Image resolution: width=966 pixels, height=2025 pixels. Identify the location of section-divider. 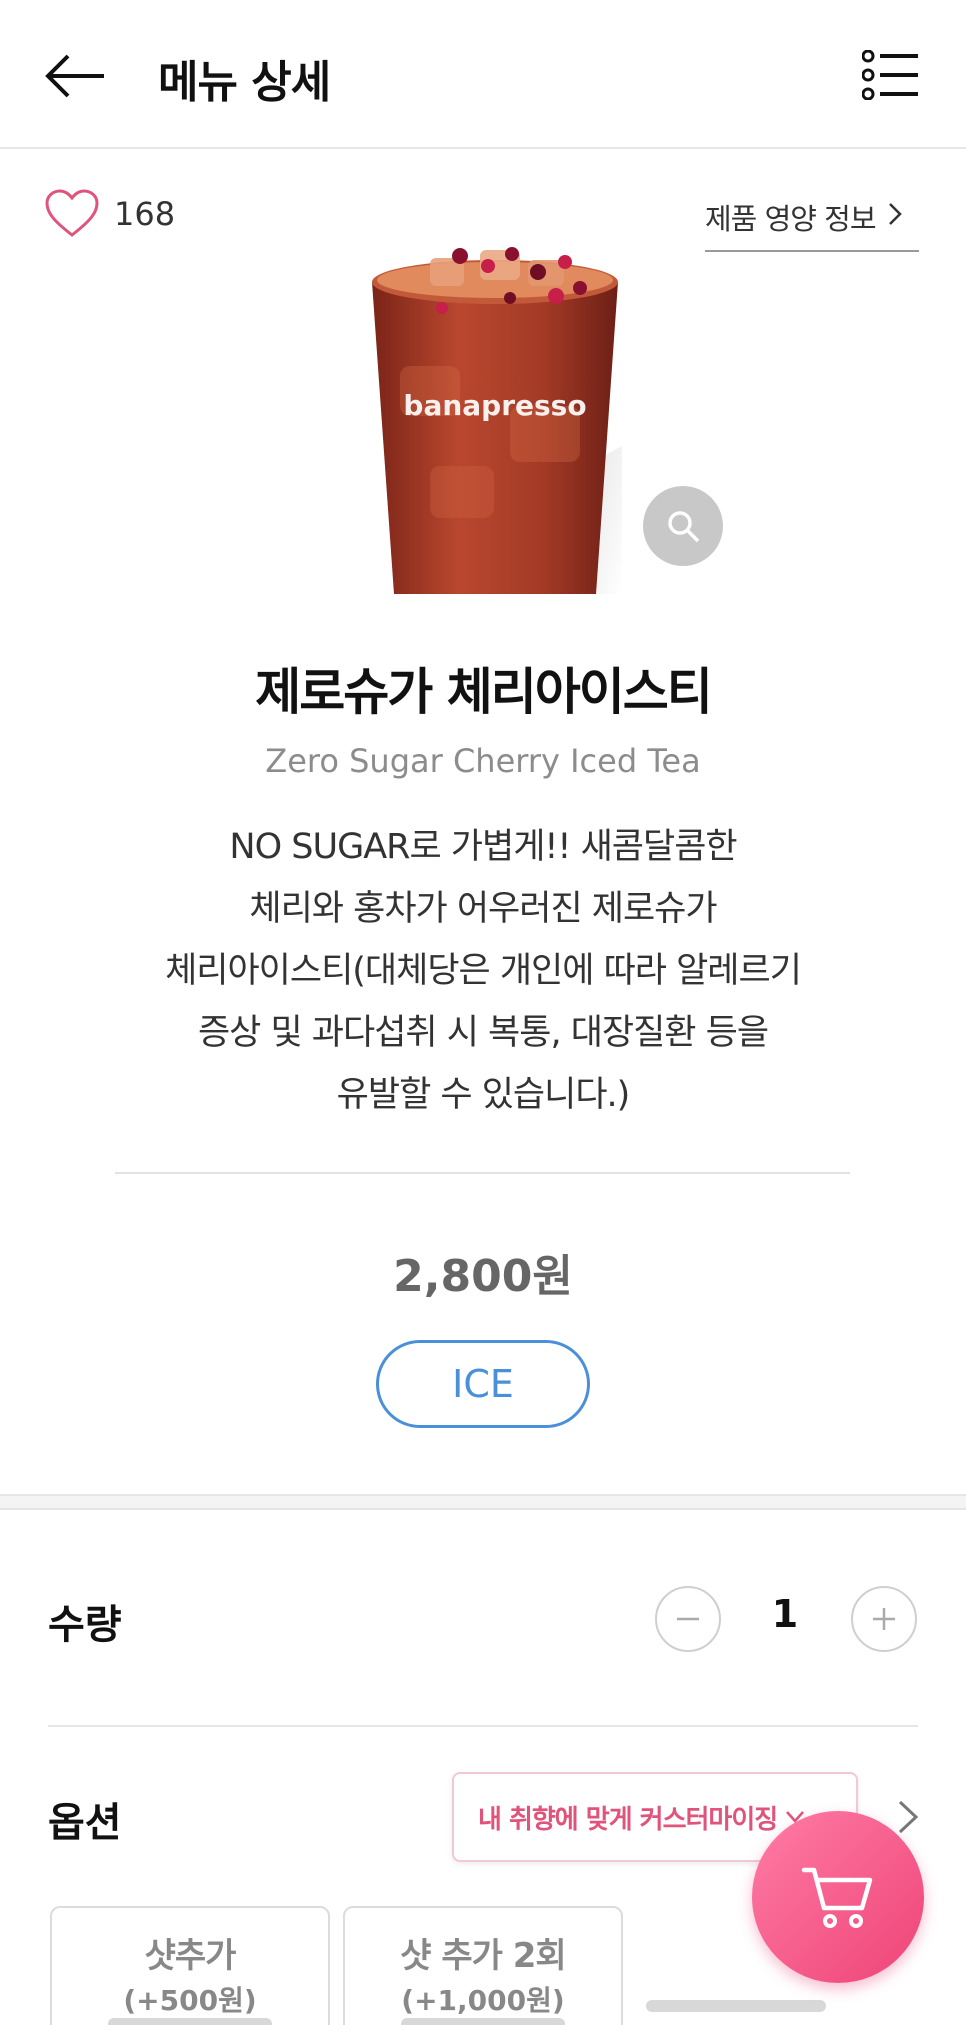
(483, 1502).